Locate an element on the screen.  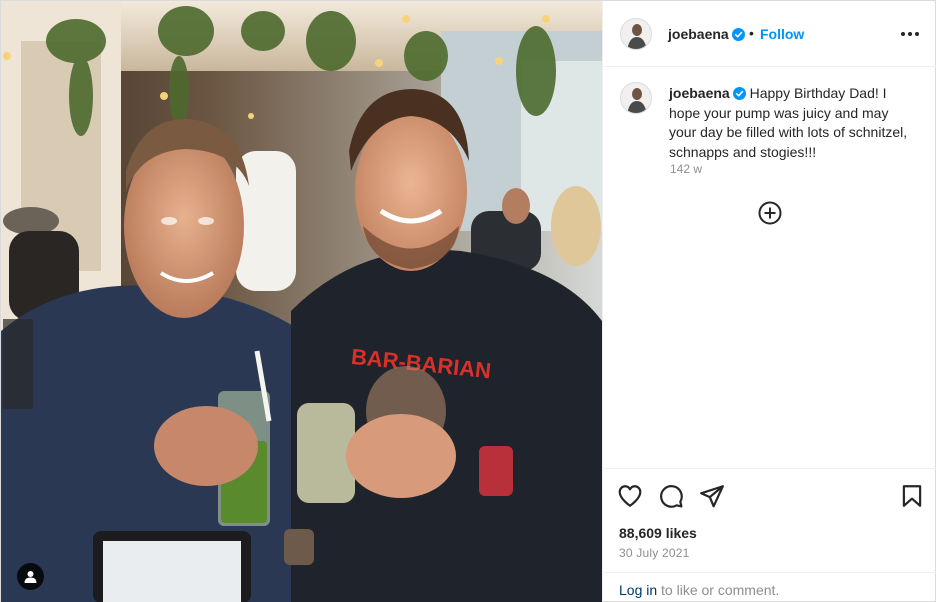
avatar is located at coordinates (636, 34).